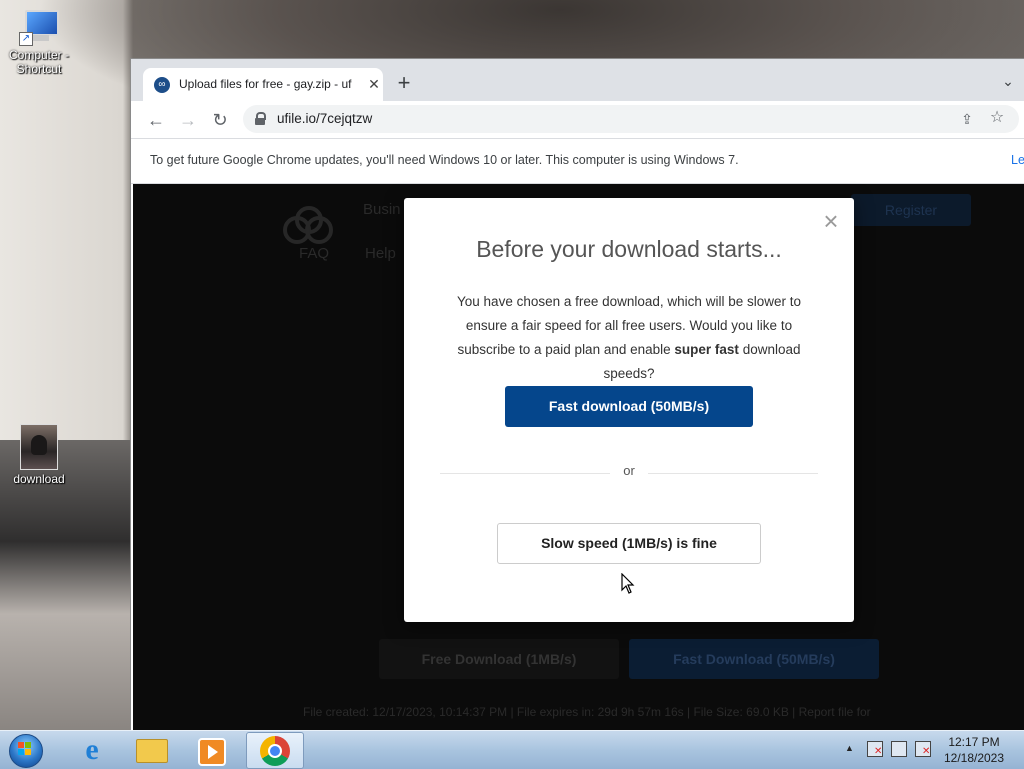 This screenshot has width=1024, height=769. Describe the element at coordinates (374, 84) in the screenshot. I see `tab-close-icon: ✕` at that location.